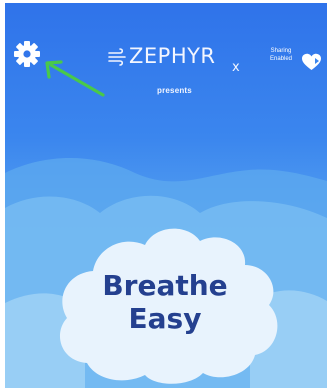 This screenshot has height=391, width=332. I want to click on hero-headline: Breathe Easy, so click(165, 302).